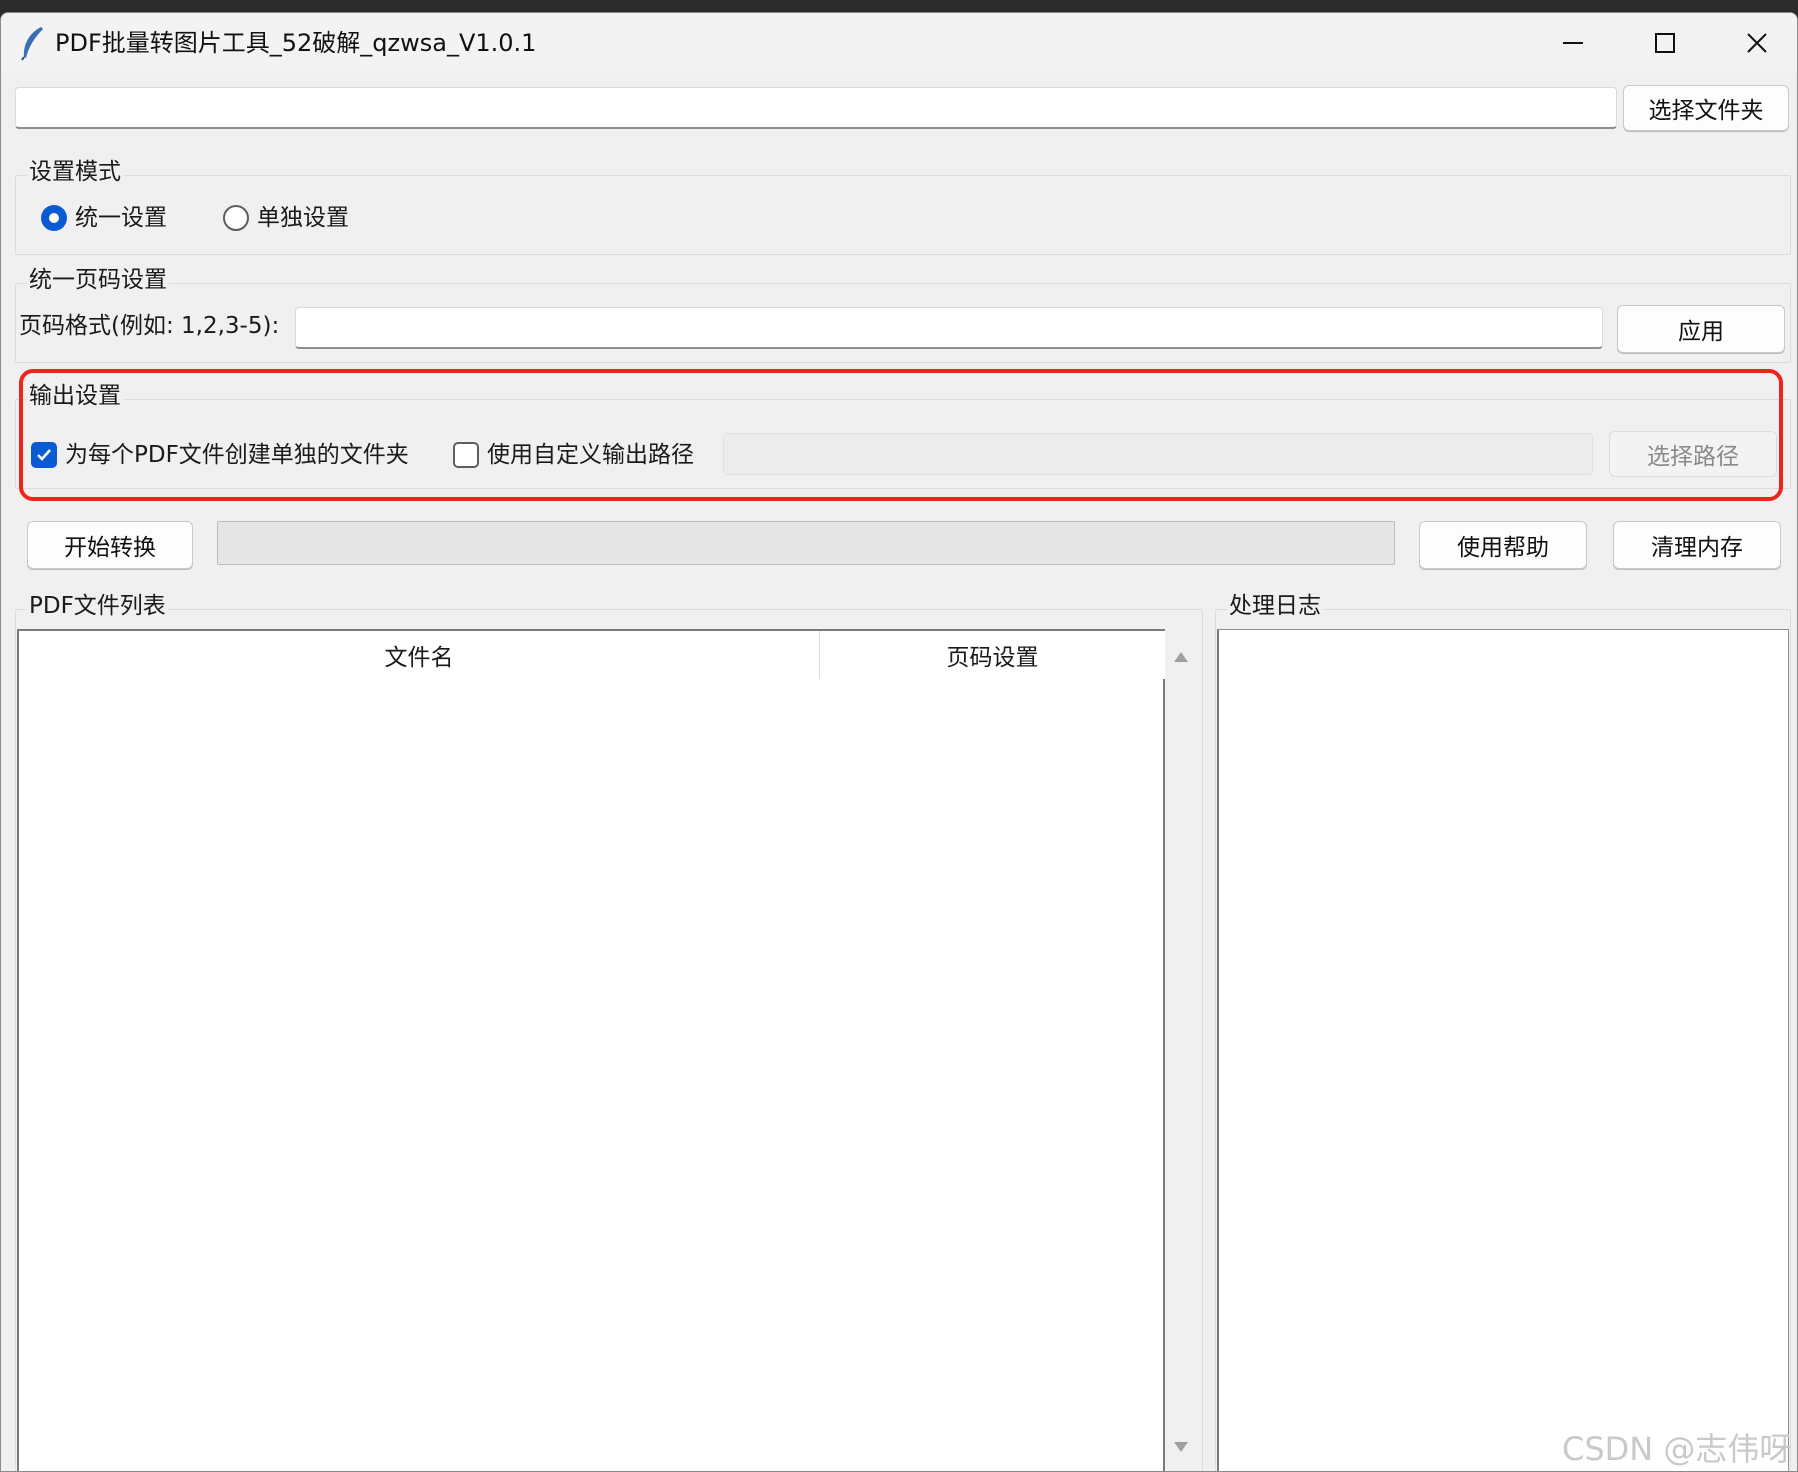 This screenshot has height=1472, width=1798. Describe the element at coordinates (121, 218) in the screenshot. I see `mode-unified-label: 统一设置` at that location.